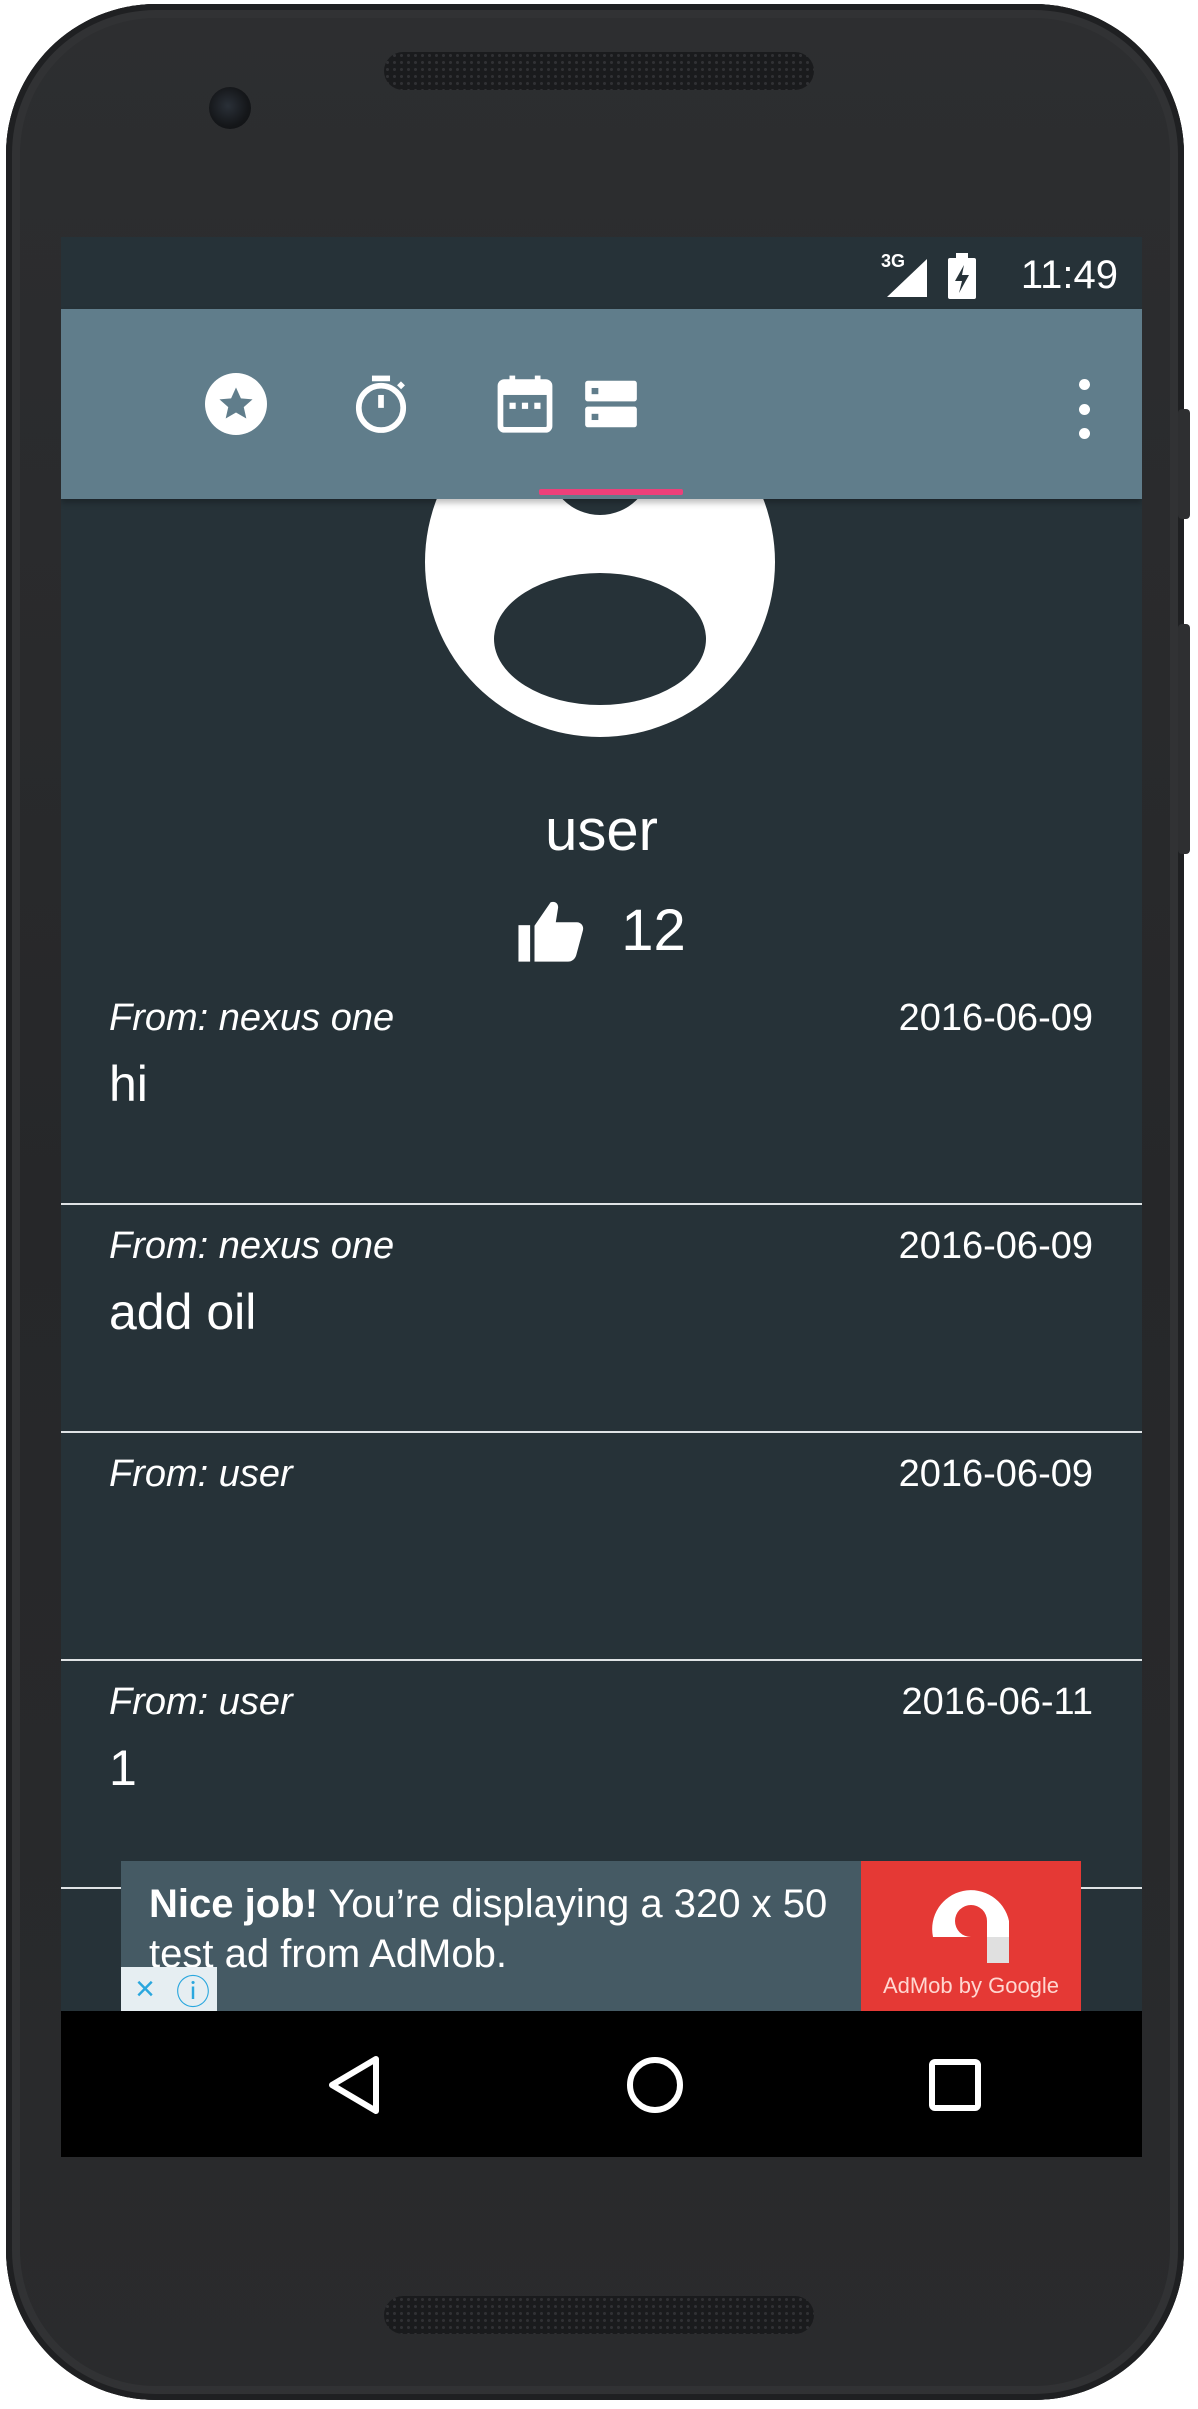  Describe the element at coordinates (997, 1702) in the screenshot. I see `message-date: 2016-06-11` at that location.